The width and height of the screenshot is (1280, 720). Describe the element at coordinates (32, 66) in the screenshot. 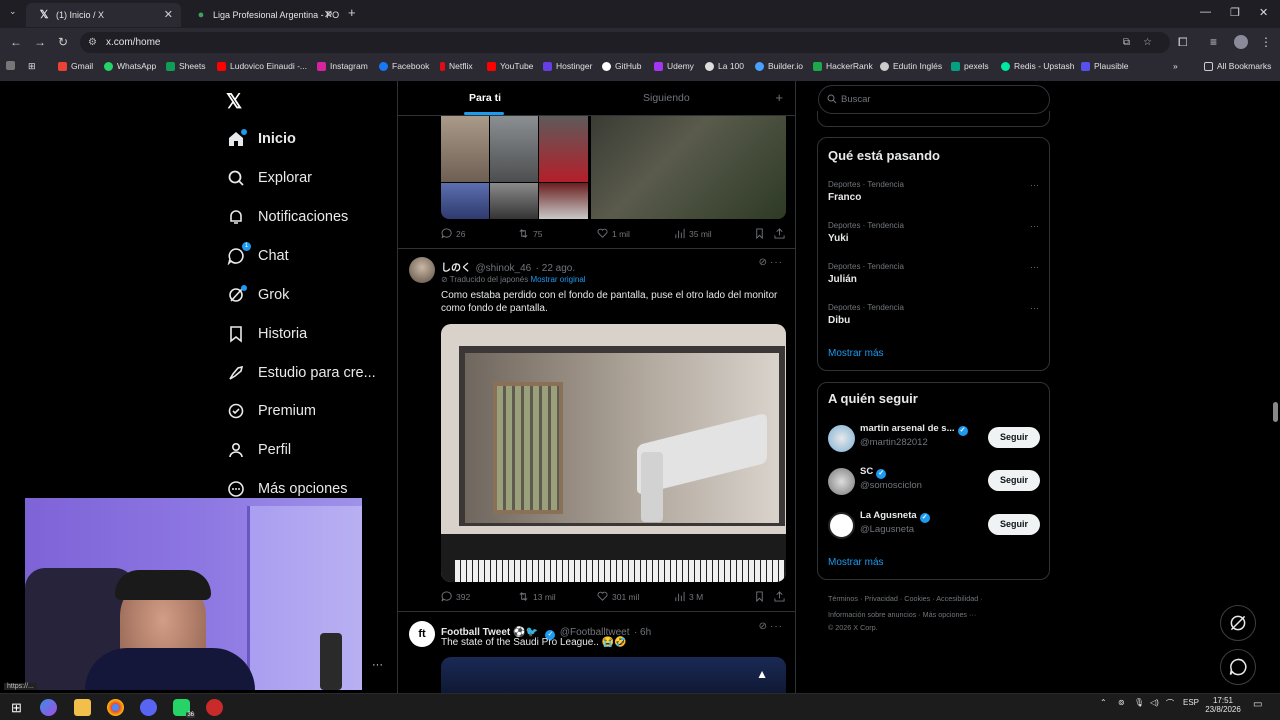

I see `grid-icon: ⊞` at that location.